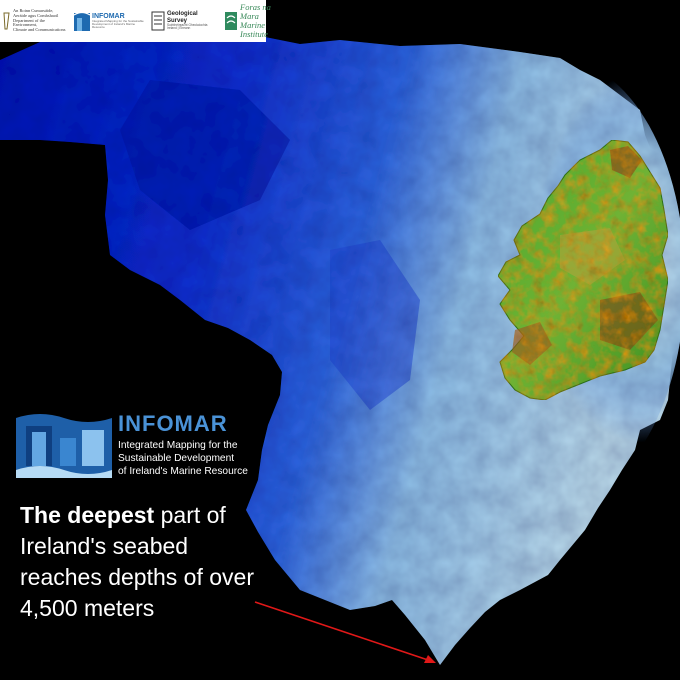 The height and width of the screenshot is (680, 680). What do you see at coordinates (176, 458) in the screenshot?
I see `infomar-subtitle-line-2: Sustainable Development` at bounding box center [176, 458].